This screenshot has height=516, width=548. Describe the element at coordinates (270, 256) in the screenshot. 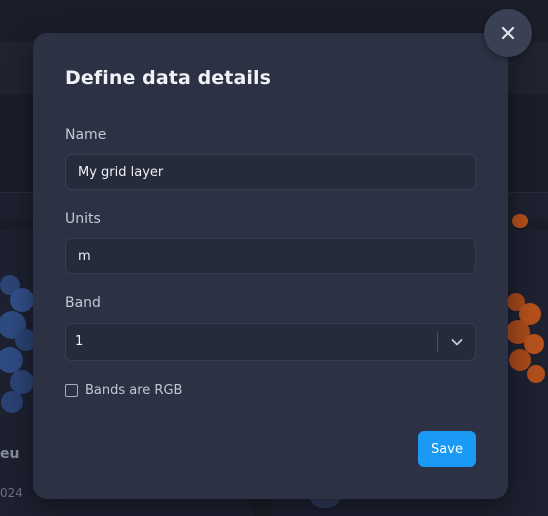

I see `units-input` at that location.